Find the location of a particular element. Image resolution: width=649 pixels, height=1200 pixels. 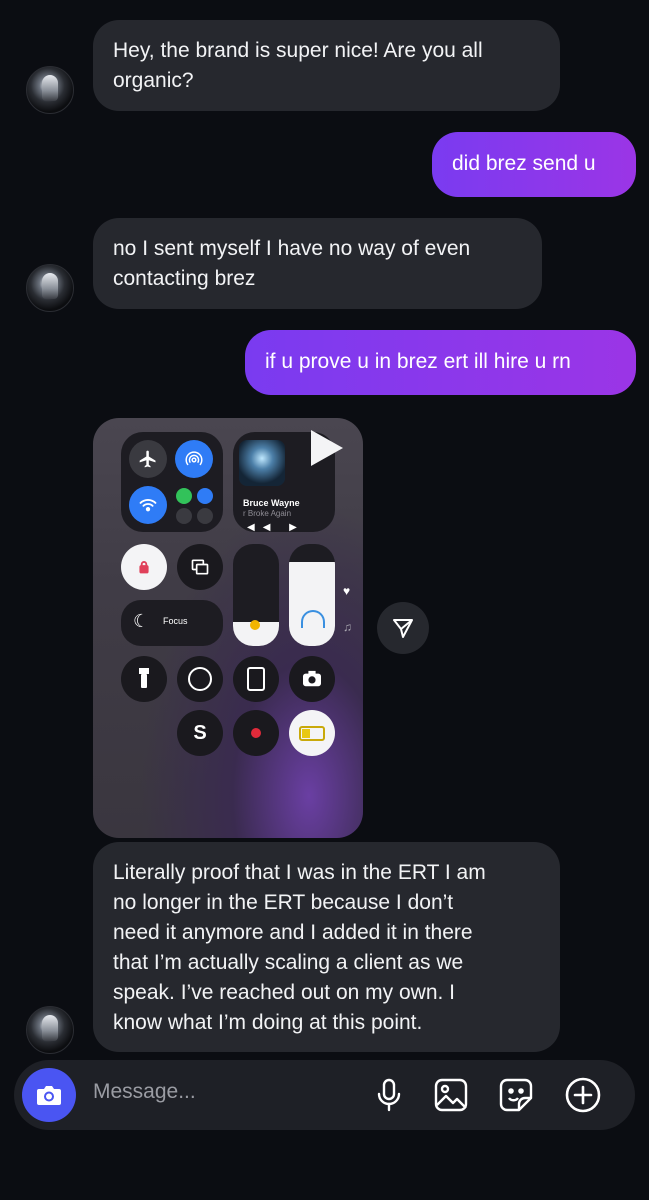

share-icon is located at coordinates (403, 628).